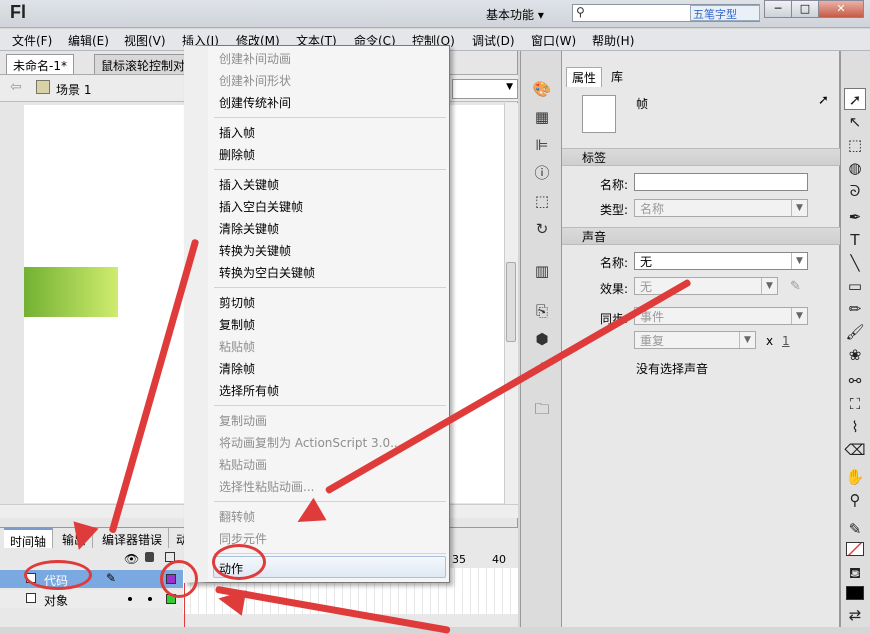 The width and height of the screenshot is (870, 634). Describe the element at coordinates (721, 261) in the screenshot. I see `sound-name-select: 无 ▼` at that location.